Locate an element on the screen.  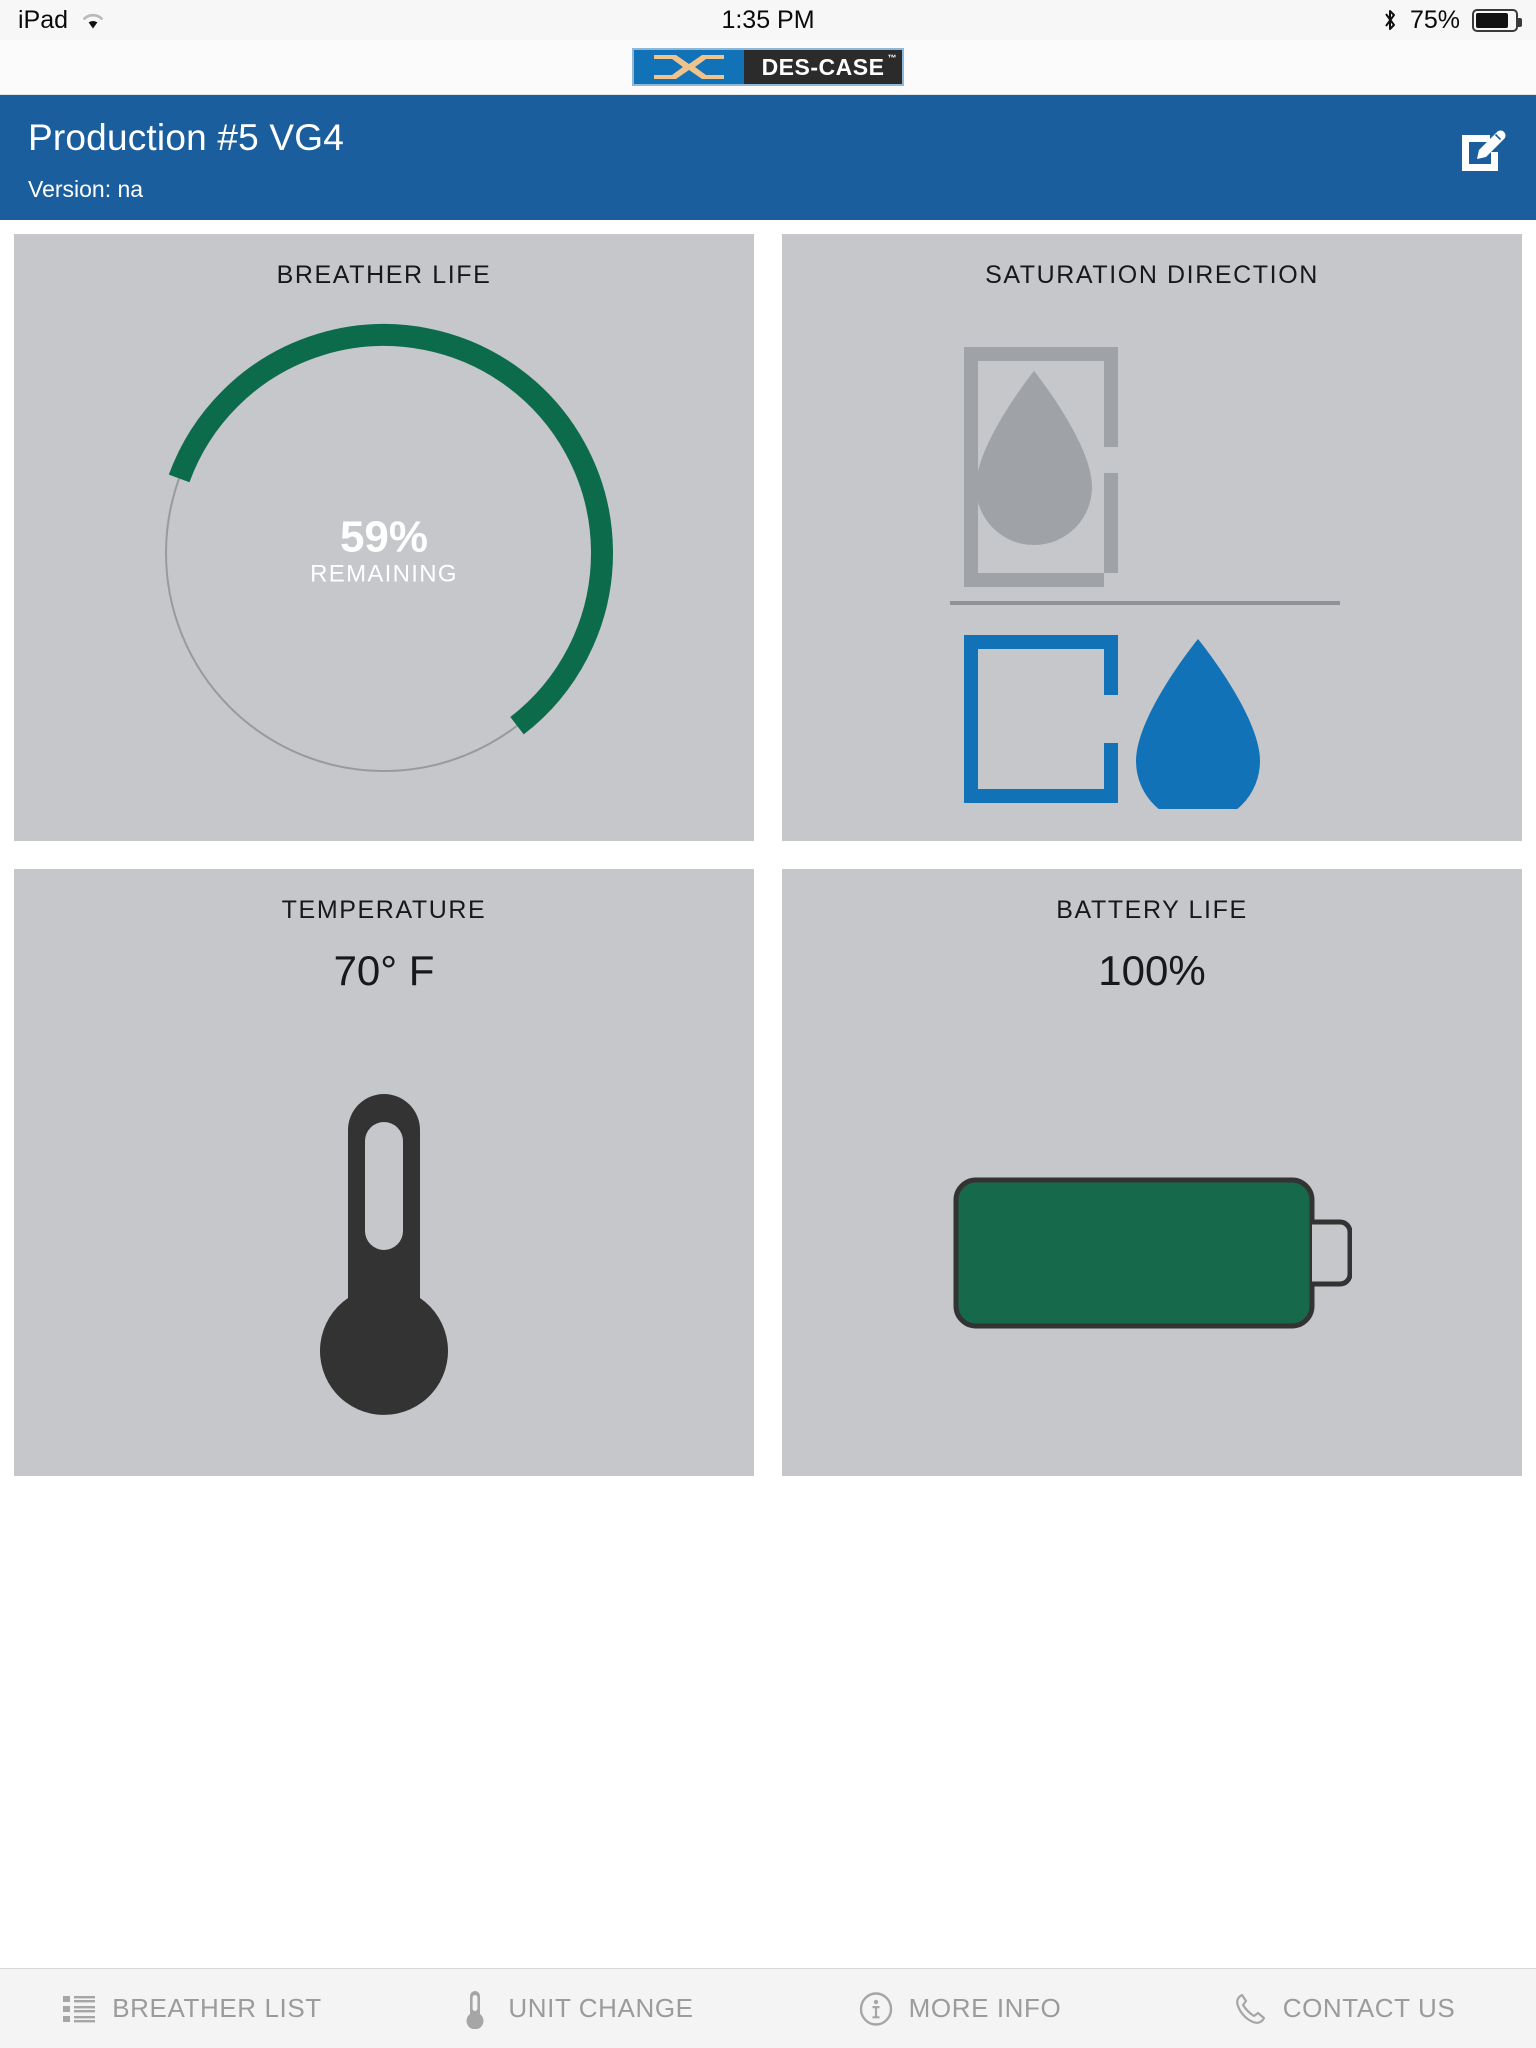
ios-status-bar: iPad 1:35 PM 75% is located at coordinates (768, 20).